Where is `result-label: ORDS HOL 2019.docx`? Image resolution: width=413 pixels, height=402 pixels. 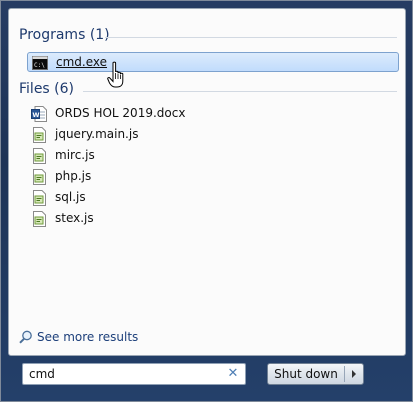
result-label: ORDS HOL 2019.docx is located at coordinates (120, 113).